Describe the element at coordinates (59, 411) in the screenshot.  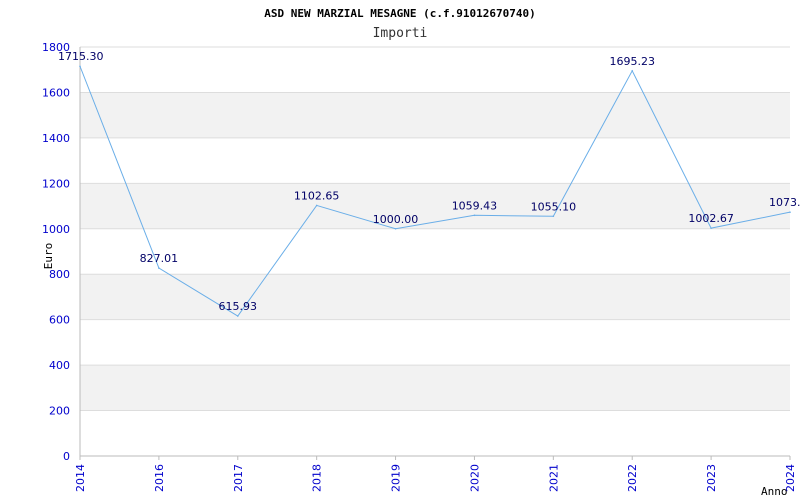
I see `y-tick-label: 200` at that location.